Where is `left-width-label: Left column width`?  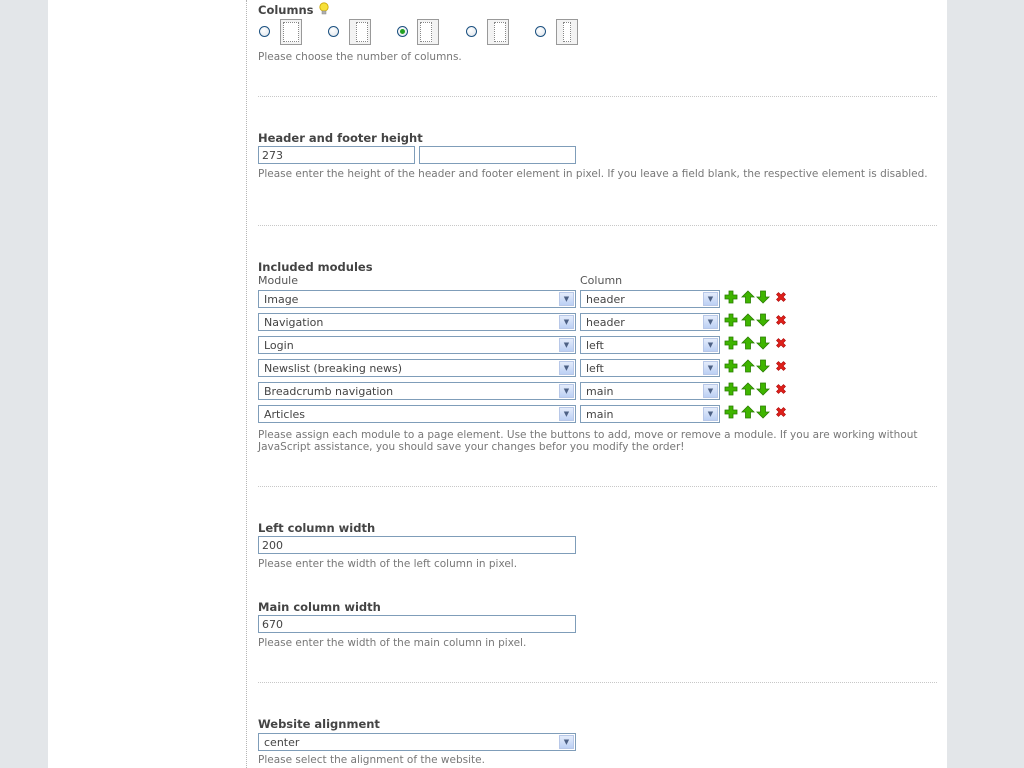
left-width-label: Left column width is located at coordinates (317, 528).